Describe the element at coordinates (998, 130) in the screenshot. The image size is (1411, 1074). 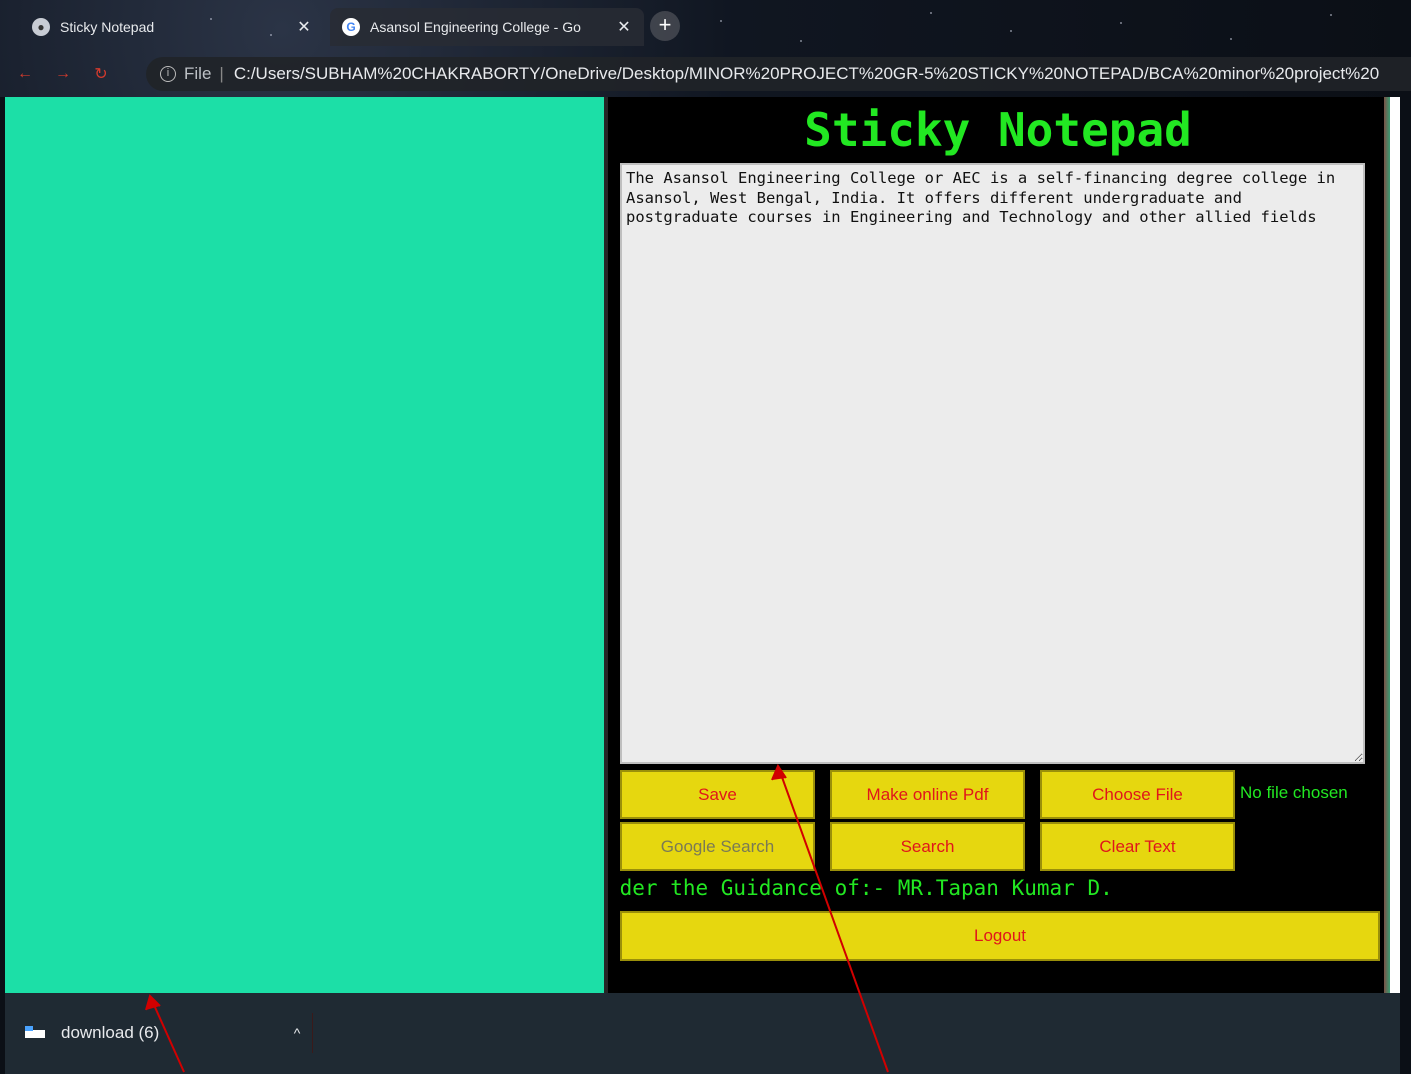
I see `app-title: Sticky Notepad` at that location.